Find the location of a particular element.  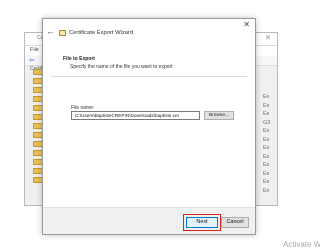

wizard-title: Certificate Export Wizard is located at coordinates (101, 33).